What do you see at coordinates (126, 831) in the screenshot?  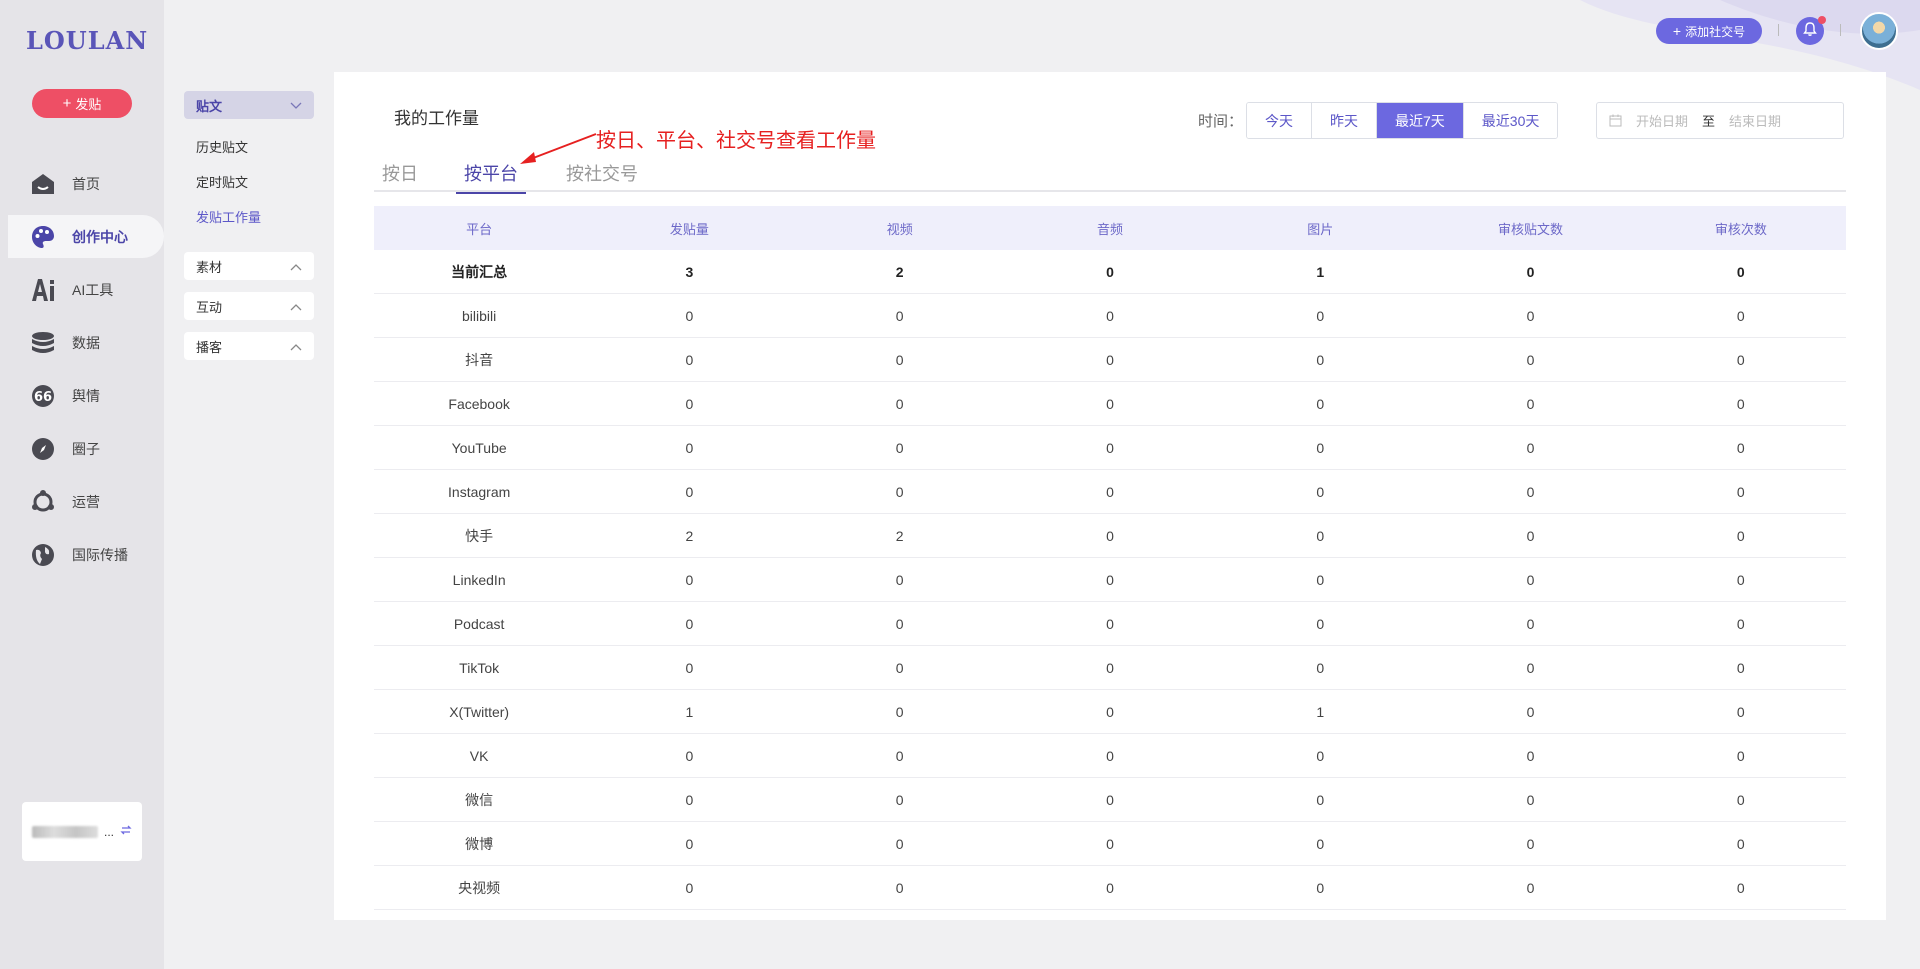 I see `switch-icon` at bounding box center [126, 831].